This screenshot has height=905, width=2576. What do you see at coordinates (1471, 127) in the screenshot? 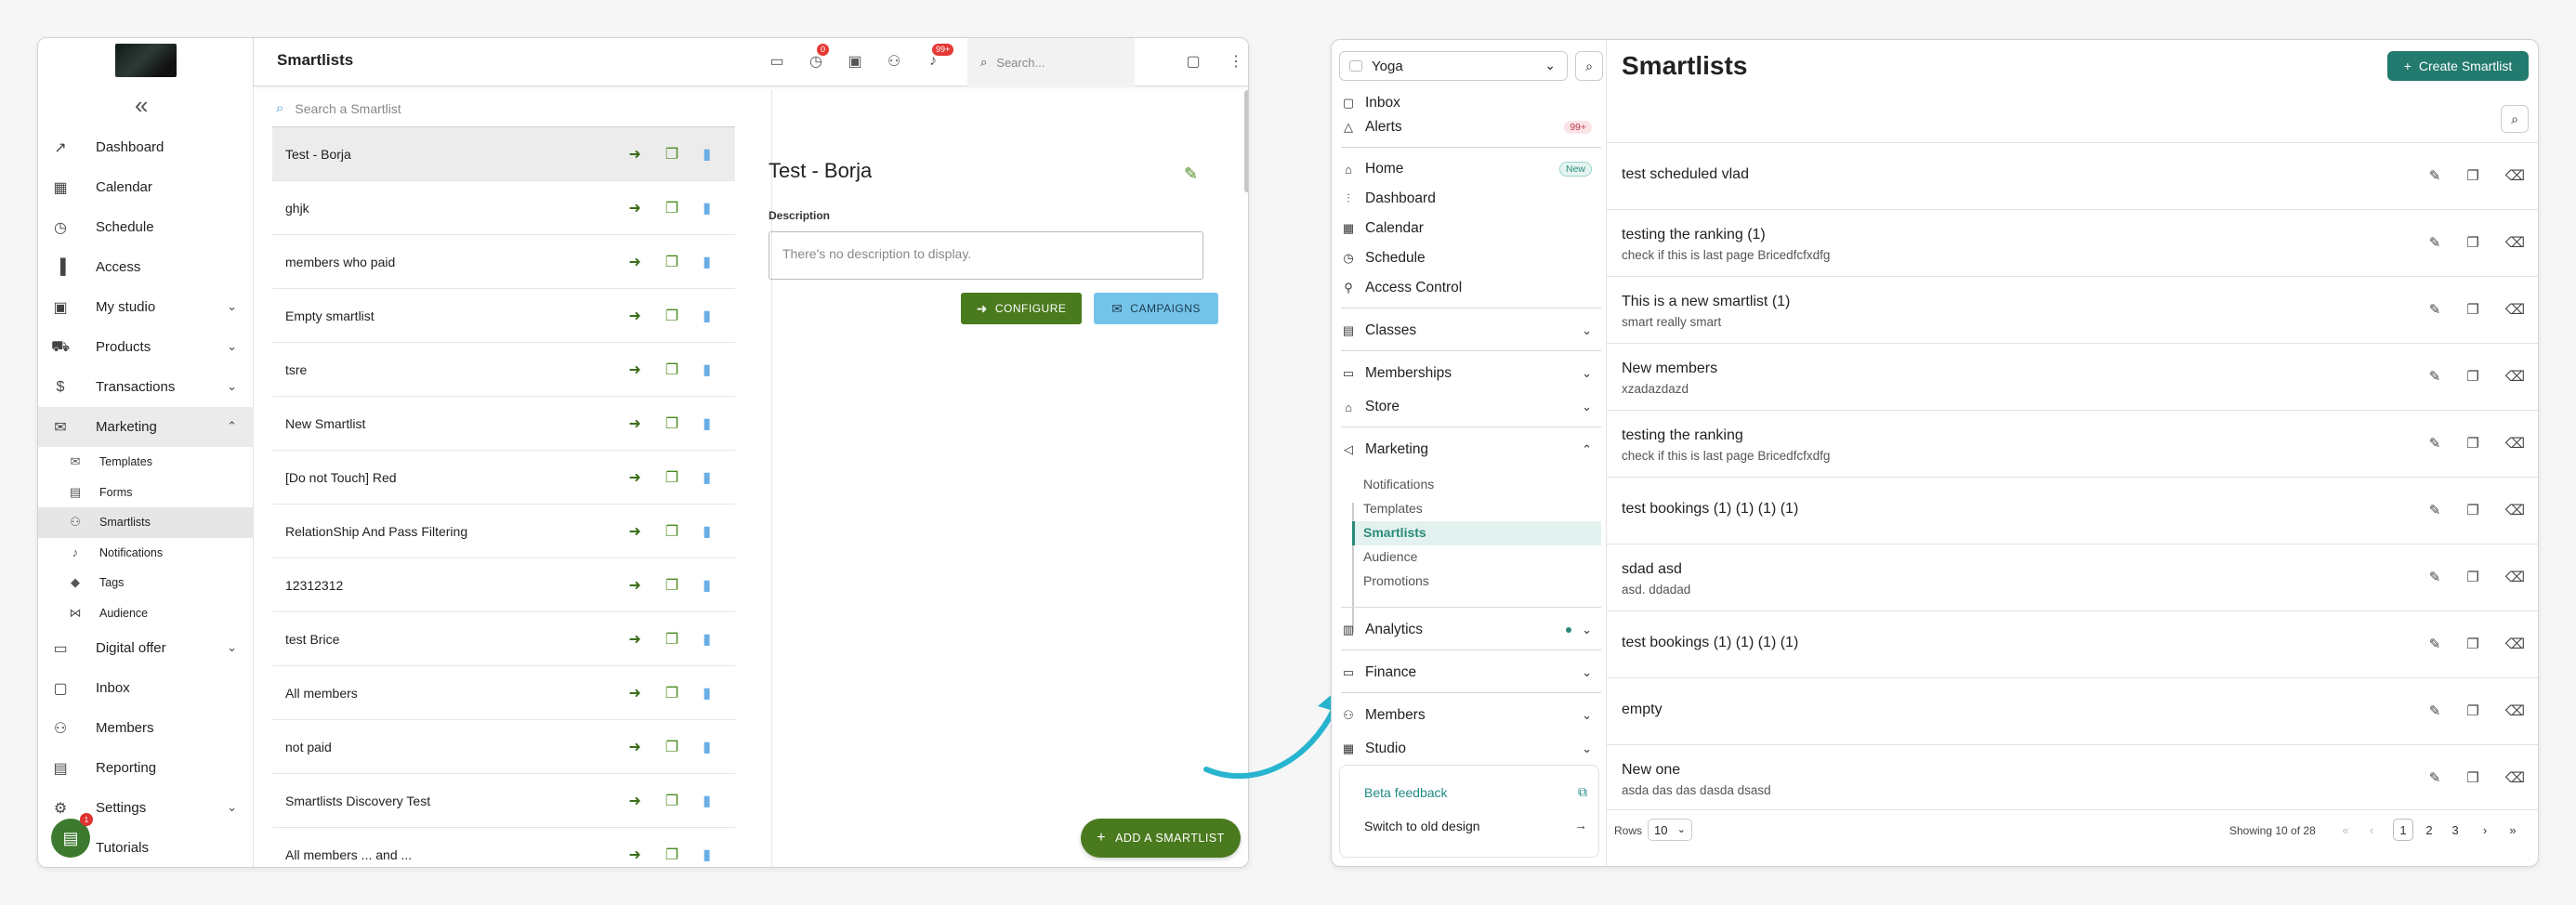
I see `sidebar-item-alerts: △ Alerts 99+` at bounding box center [1471, 127].